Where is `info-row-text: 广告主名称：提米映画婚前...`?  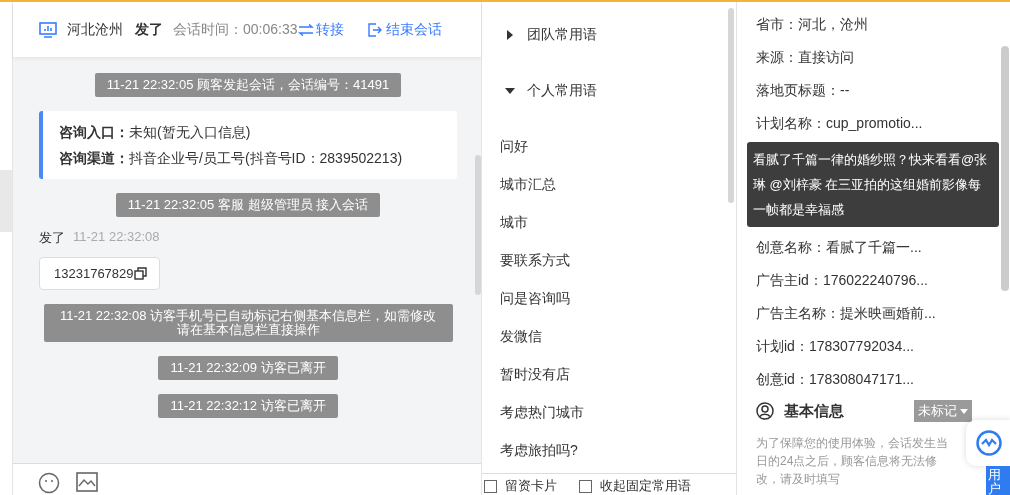 info-row-text: 广告主名称：提米映画婚前... is located at coordinates (846, 313).